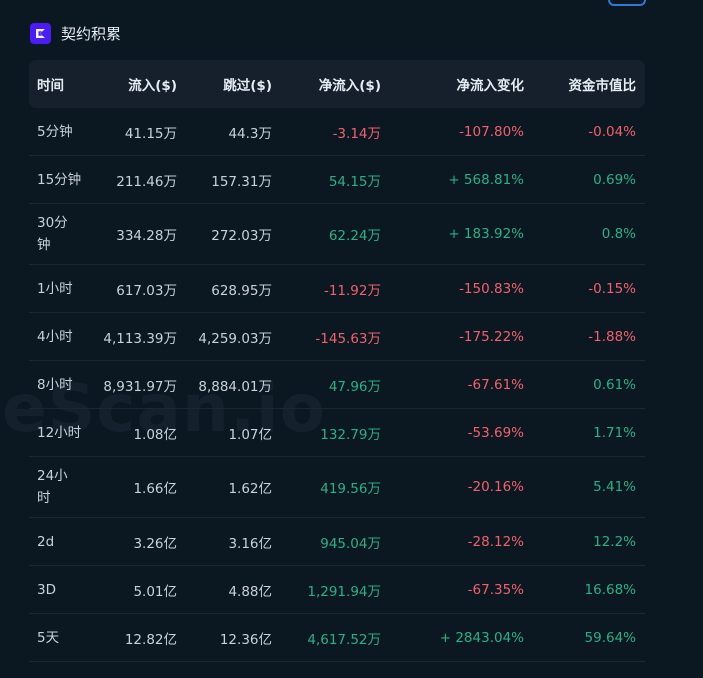  What do you see at coordinates (55, 336) in the screenshot?
I see `cell-time: 4小时` at bounding box center [55, 336].